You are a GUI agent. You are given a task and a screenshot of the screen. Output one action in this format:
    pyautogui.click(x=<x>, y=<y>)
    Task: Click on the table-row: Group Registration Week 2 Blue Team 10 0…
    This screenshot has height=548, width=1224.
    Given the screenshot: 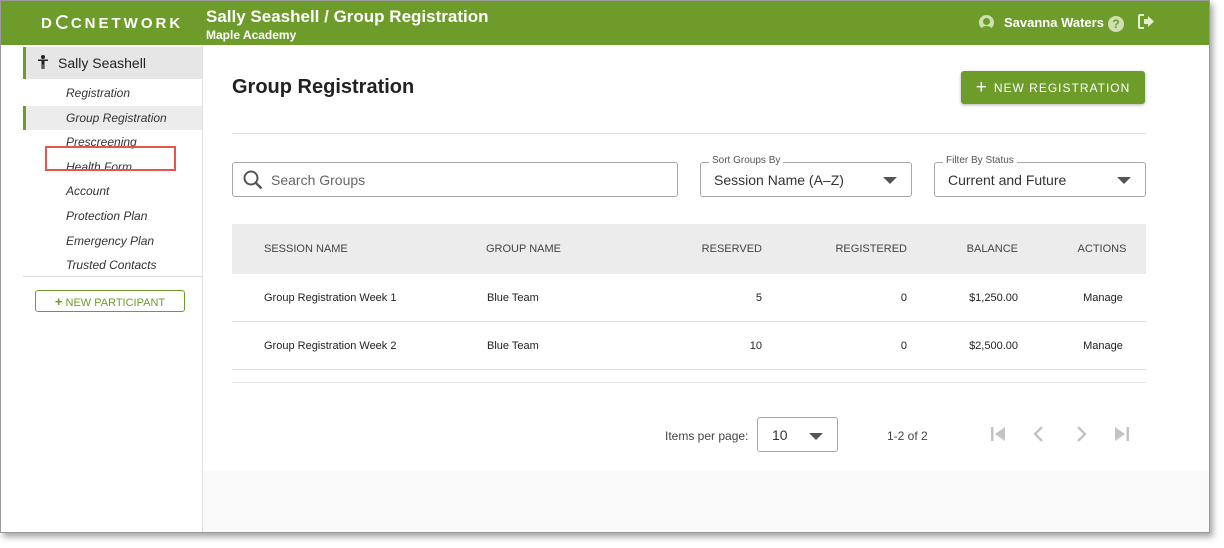 What is the action you would take?
    pyautogui.click(x=689, y=346)
    